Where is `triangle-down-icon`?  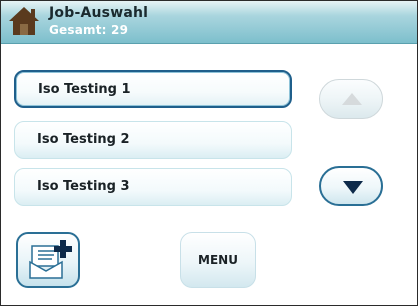
triangle-down-icon is located at coordinates (353, 187).